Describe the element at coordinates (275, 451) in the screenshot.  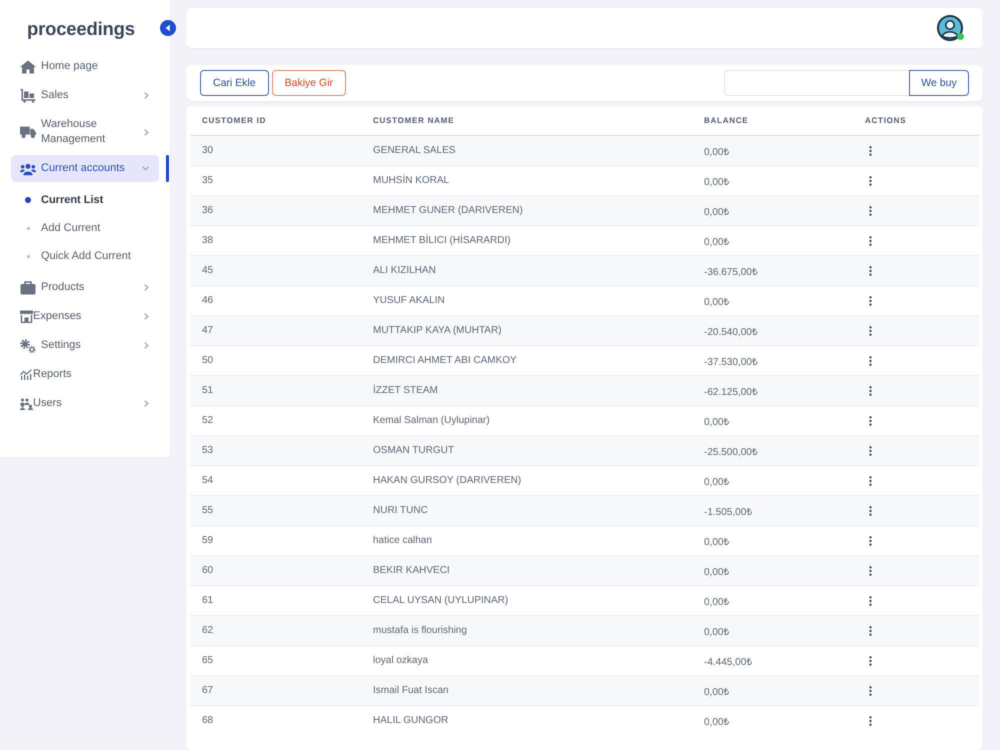
I see `table-cell: 53` at that location.